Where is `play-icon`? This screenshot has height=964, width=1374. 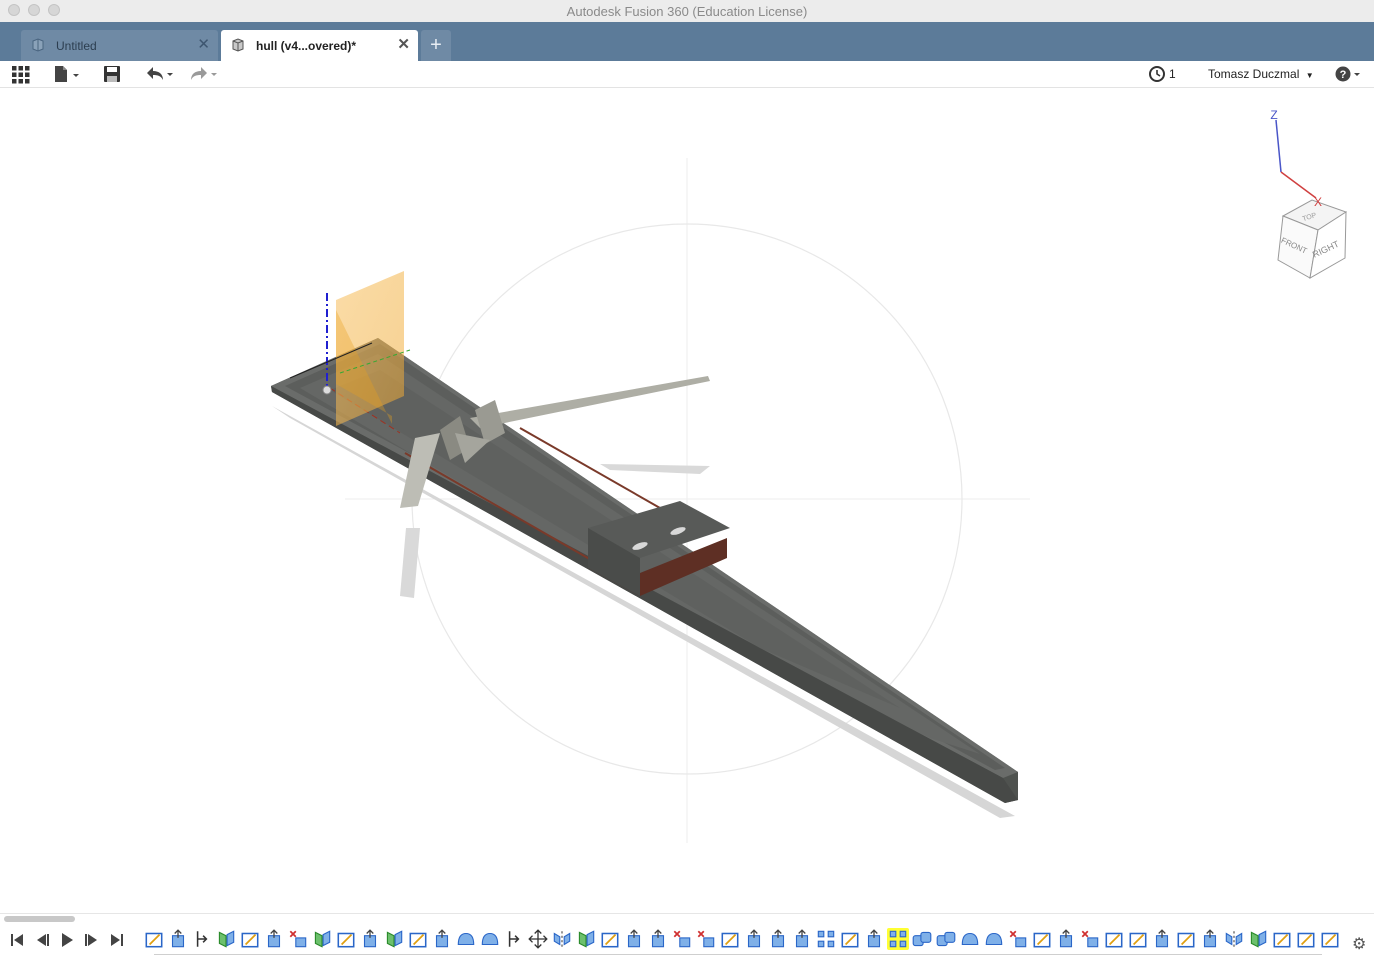
play-icon is located at coordinates (67, 940).